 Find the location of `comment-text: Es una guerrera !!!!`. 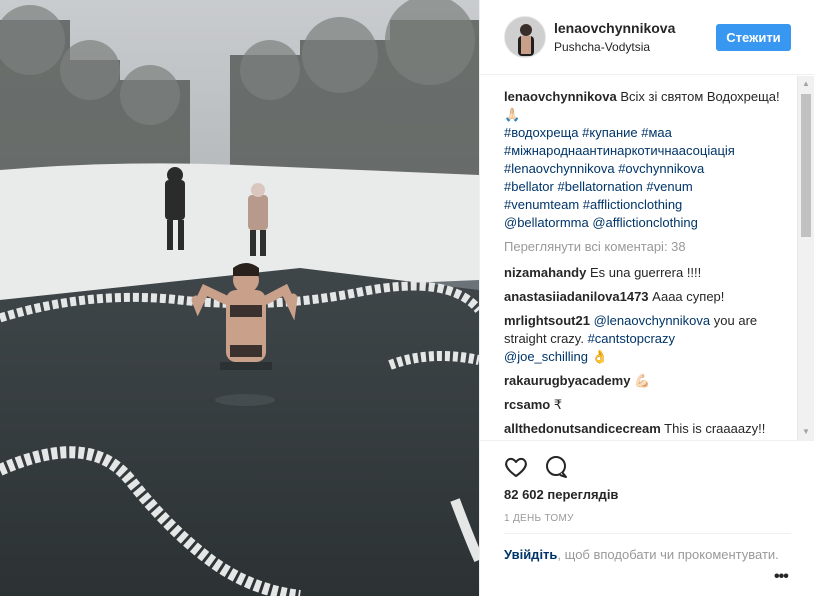

comment-text: Es una guerrera !!!! is located at coordinates (645, 272).